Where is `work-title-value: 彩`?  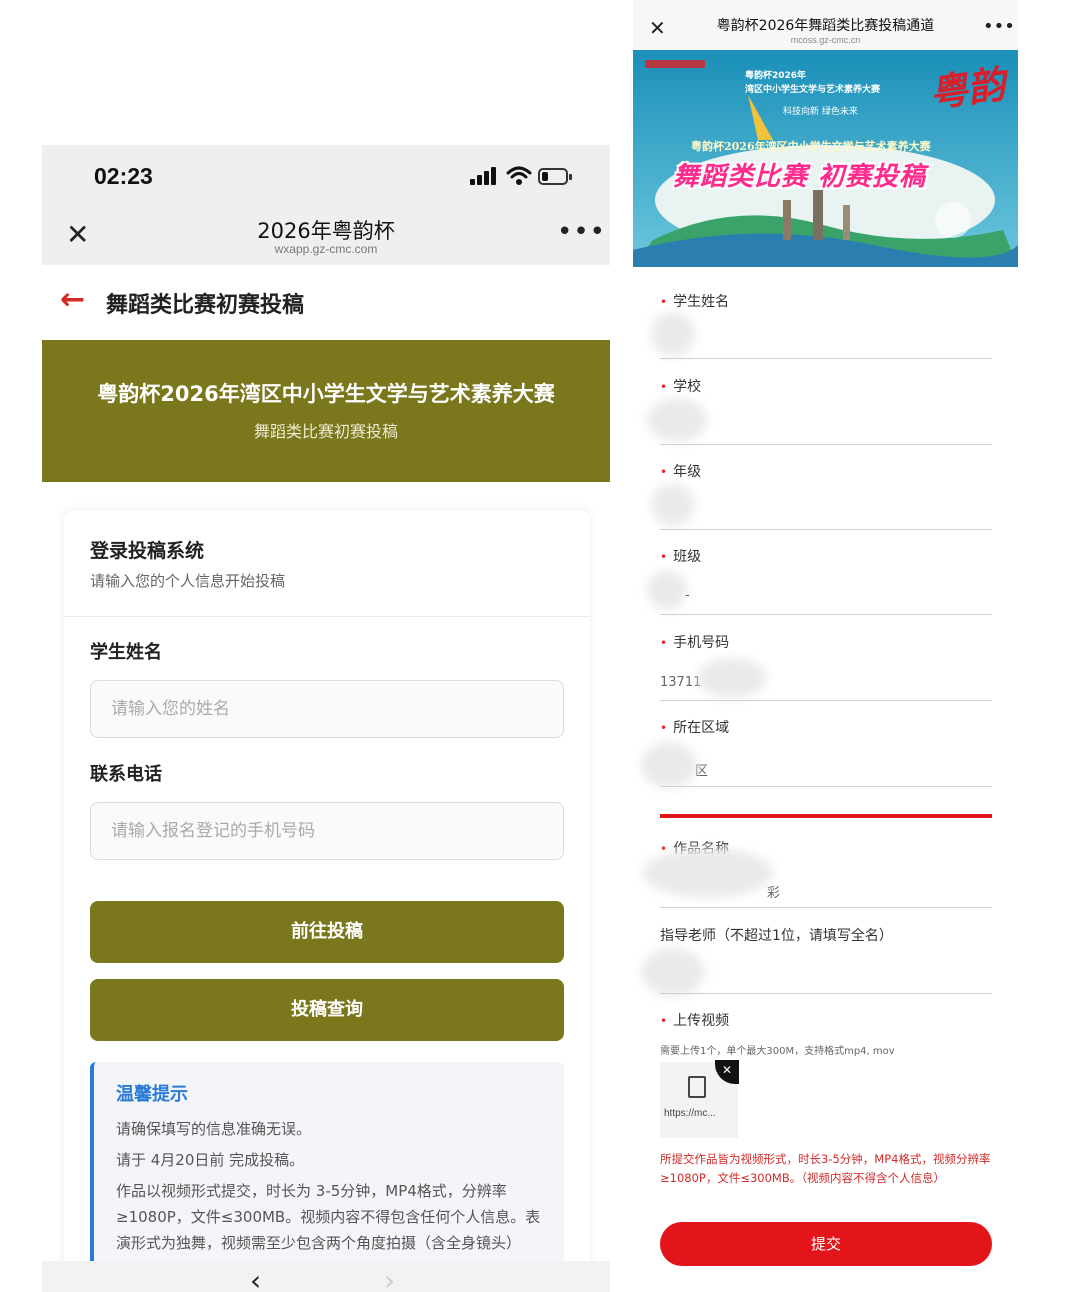
work-title-value: 彩 is located at coordinates (774, 893).